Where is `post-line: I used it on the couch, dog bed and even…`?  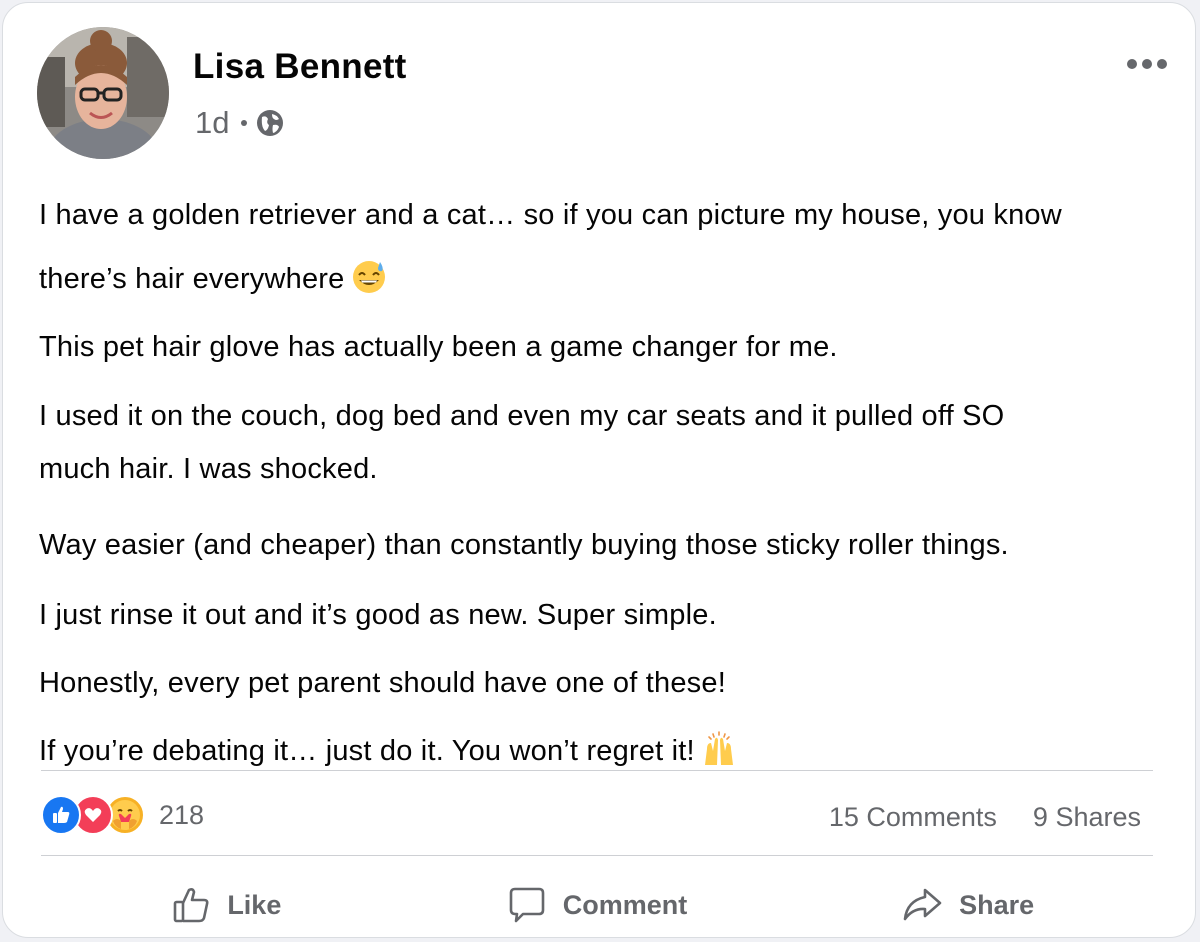 post-line: I used it on the couch, dog bed and even… is located at coordinates (522, 416).